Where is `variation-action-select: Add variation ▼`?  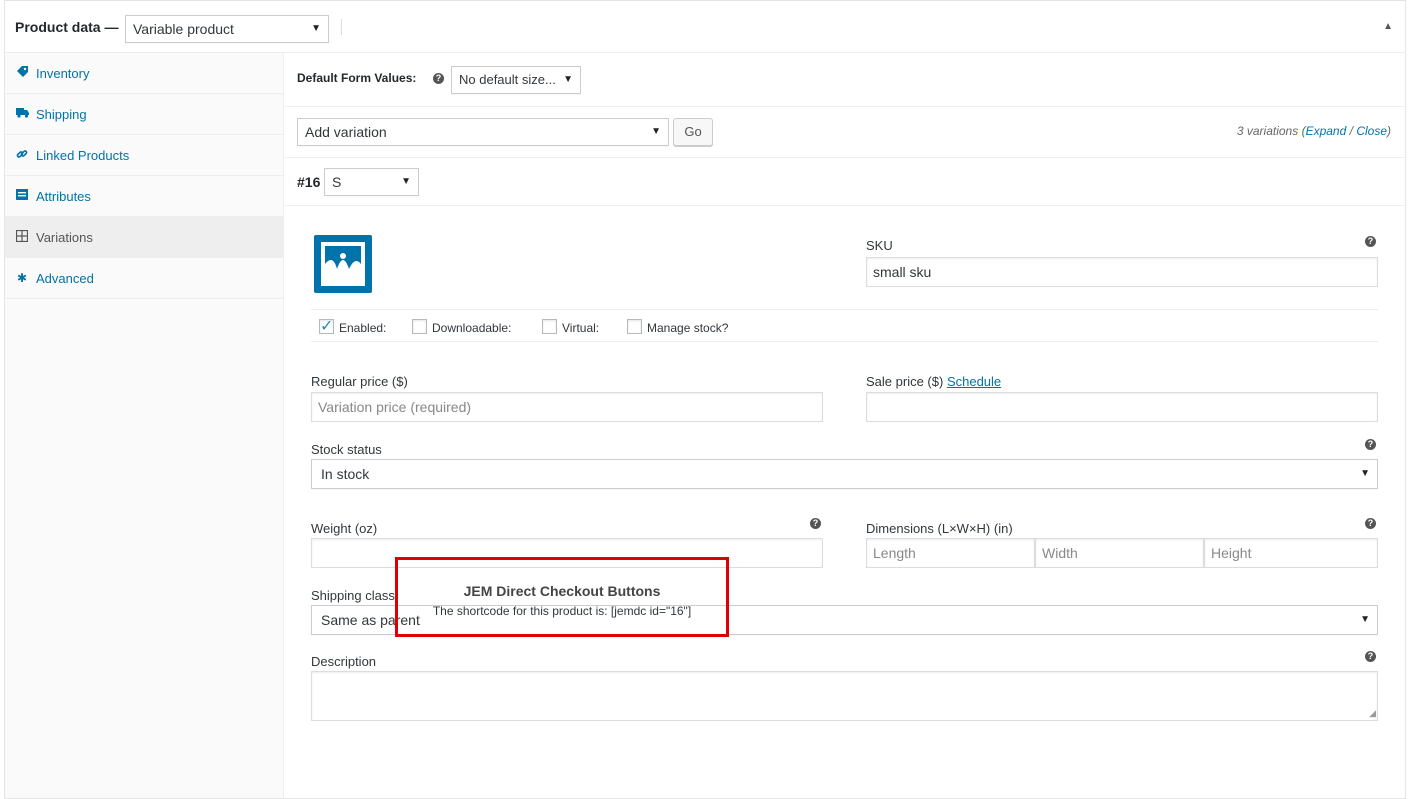
variation-action-select: Add variation ▼ is located at coordinates (483, 132).